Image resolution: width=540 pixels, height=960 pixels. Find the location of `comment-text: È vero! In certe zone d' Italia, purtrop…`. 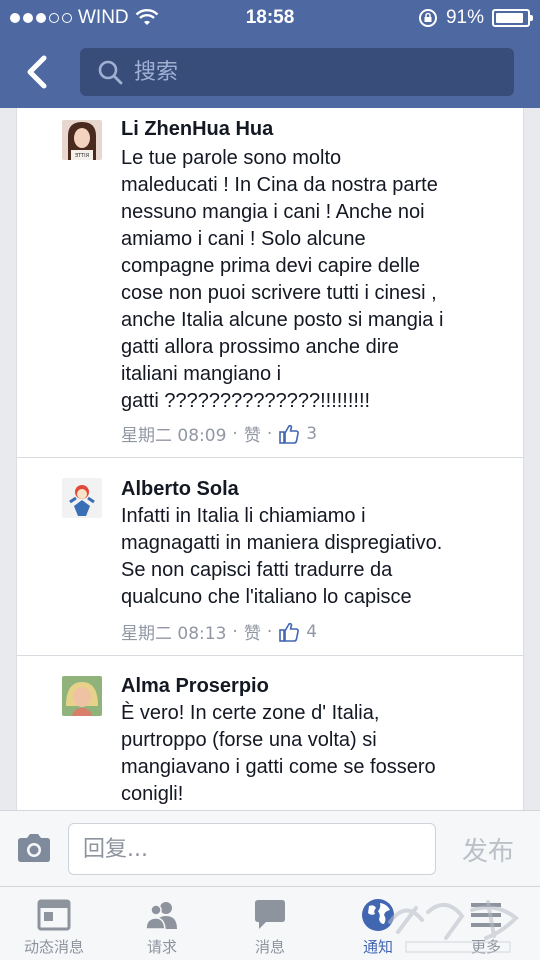

comment-text: È vero! In certe zone d' Italia, purtrop… is located at coordinates (278, 753).